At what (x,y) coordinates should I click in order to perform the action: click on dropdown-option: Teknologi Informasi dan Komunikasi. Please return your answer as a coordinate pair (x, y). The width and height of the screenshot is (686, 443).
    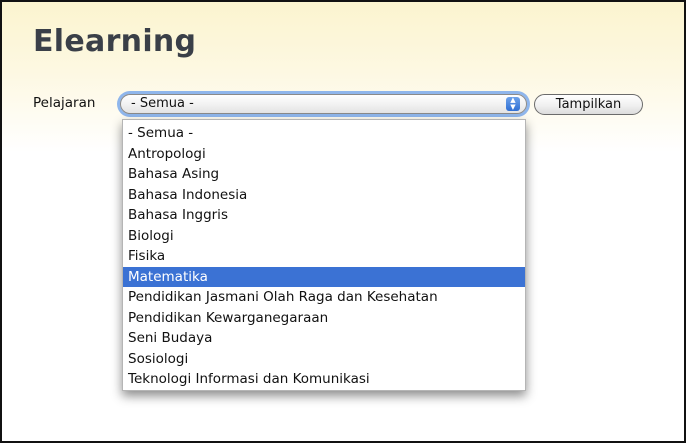
    Looking at the image, I should click on (324, 379).